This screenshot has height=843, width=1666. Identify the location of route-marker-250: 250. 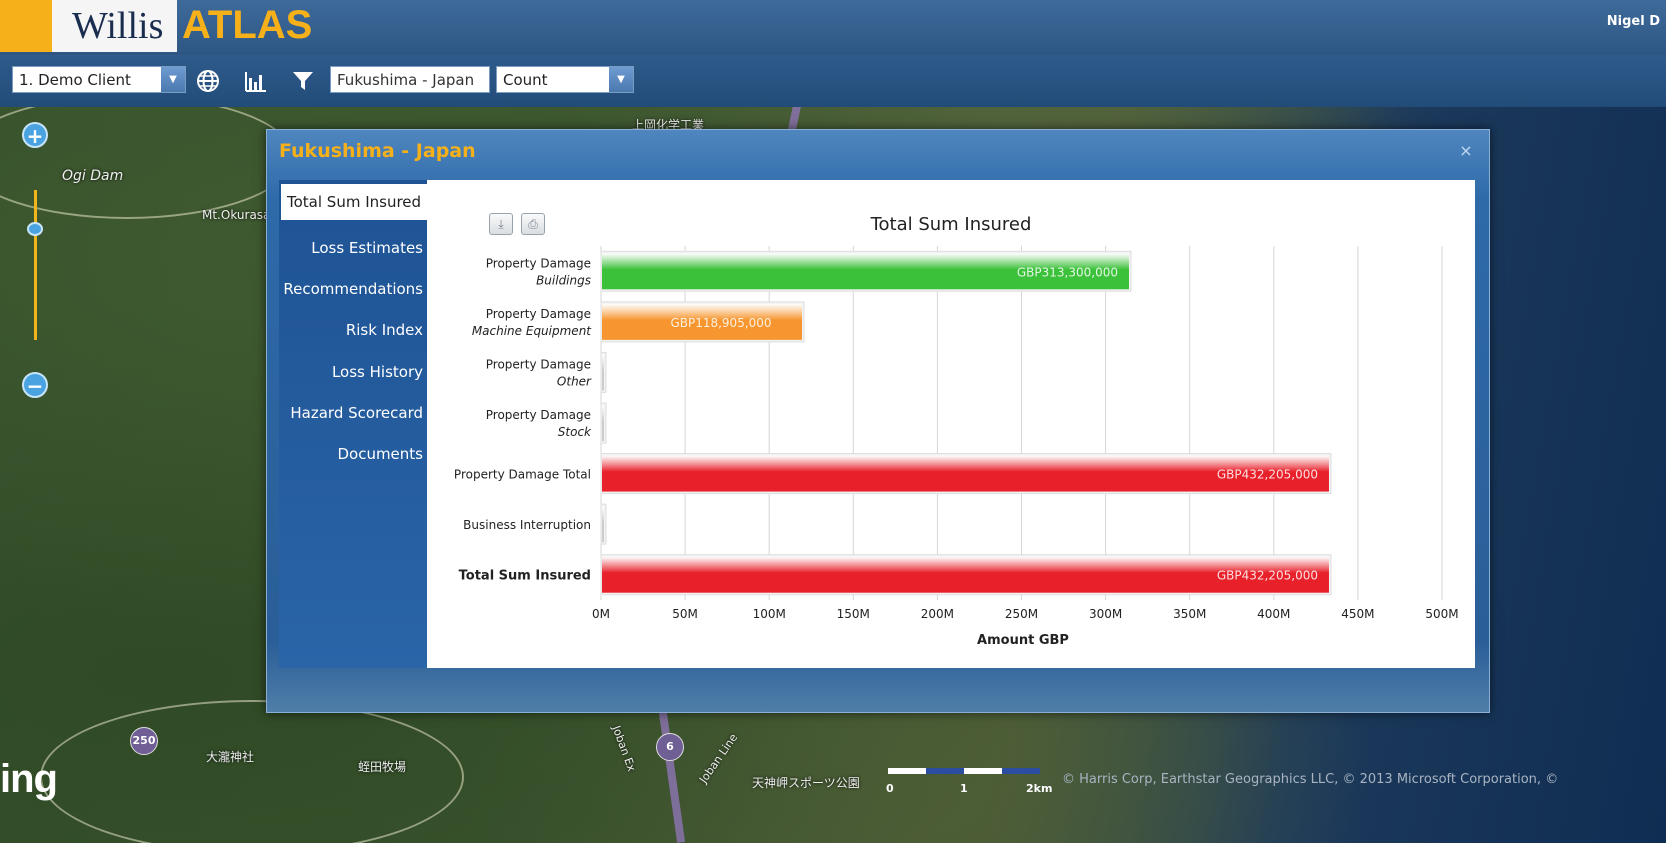
(144, 741).